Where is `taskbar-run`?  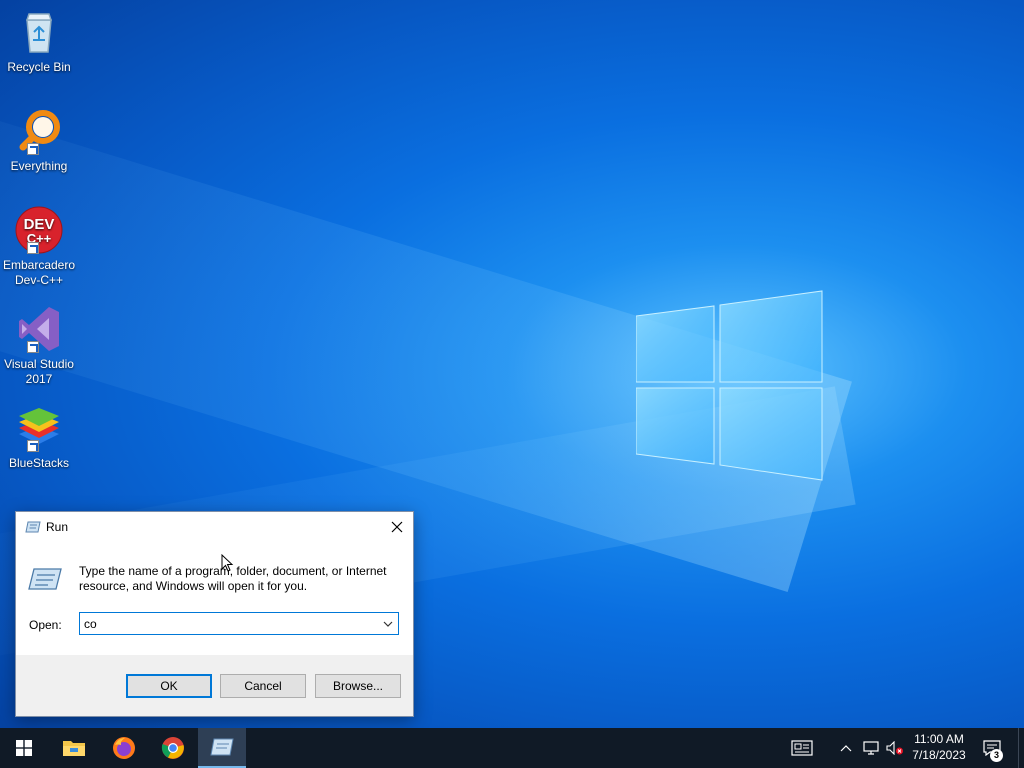
taskbar-run is located at coordinates (222, 748).